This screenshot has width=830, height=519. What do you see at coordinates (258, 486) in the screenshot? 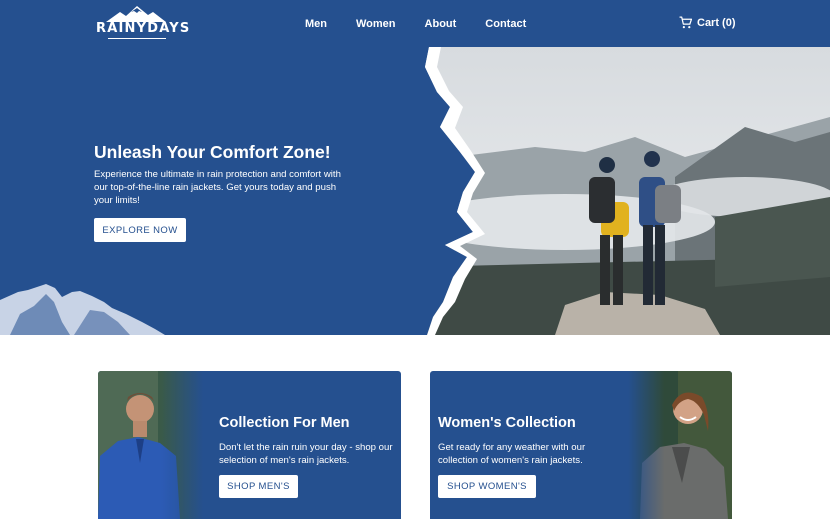
I see `shop-mens-button: SHOP MEN'S` at bounding box center [258, 486].